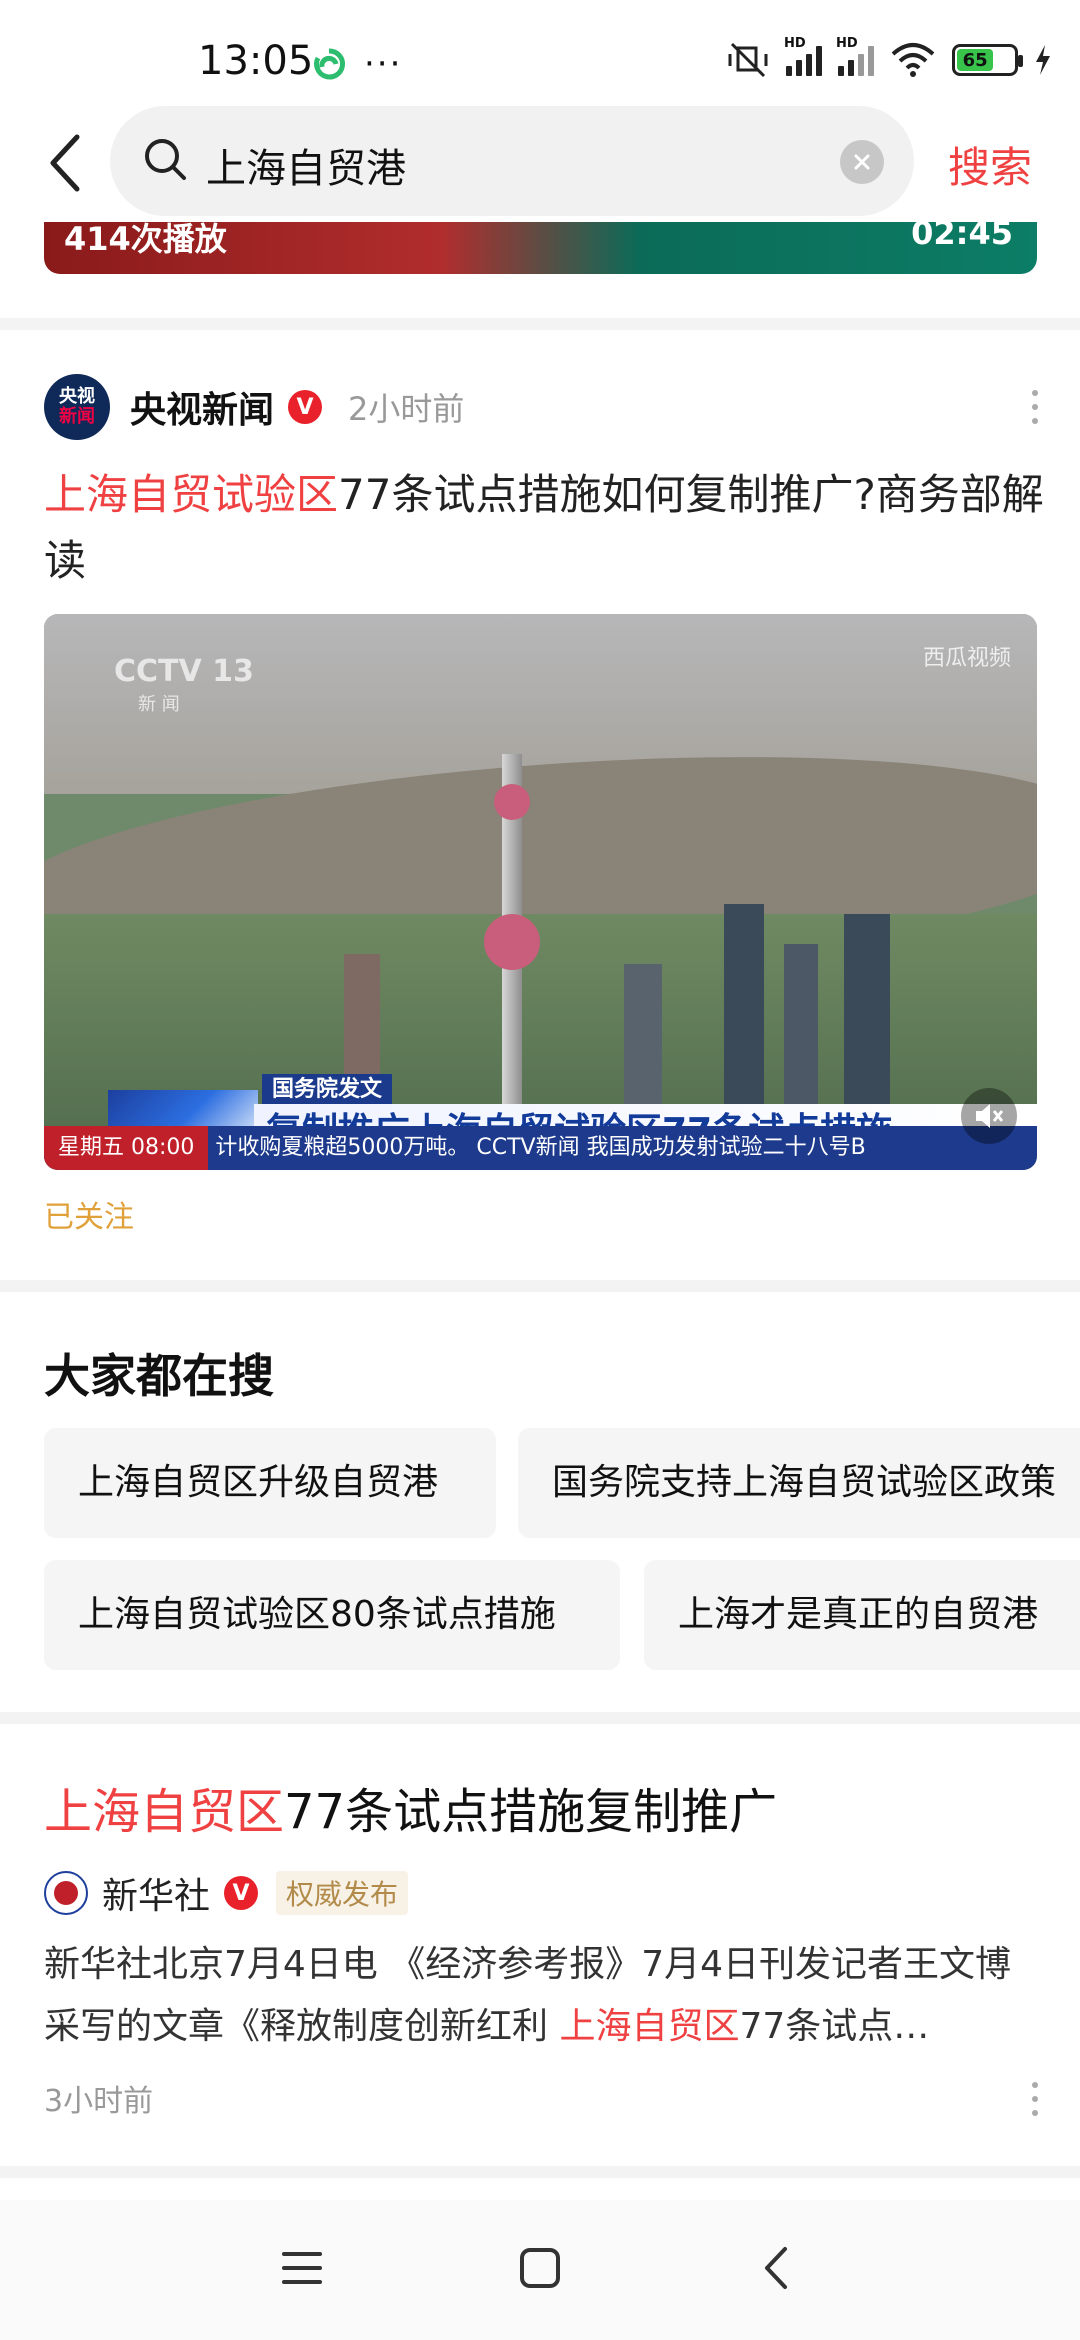 Image resolution: width=1080 pixels, height=2340 pixels. Describe the element at coordinates (159, 1376) in the screenshot. I see `trending-title: 大家都在搜` at that location.